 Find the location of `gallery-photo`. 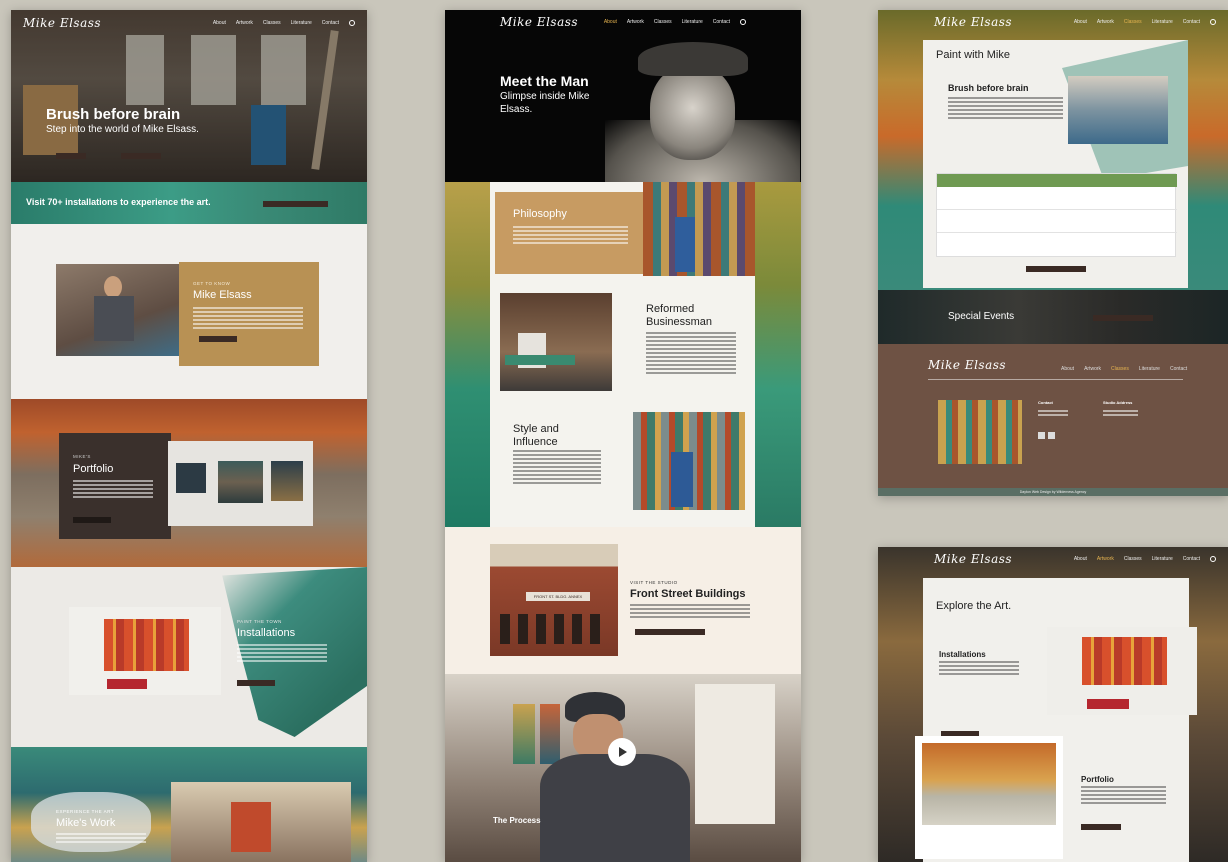

gallery-photo is located at coordinates (240, 483).